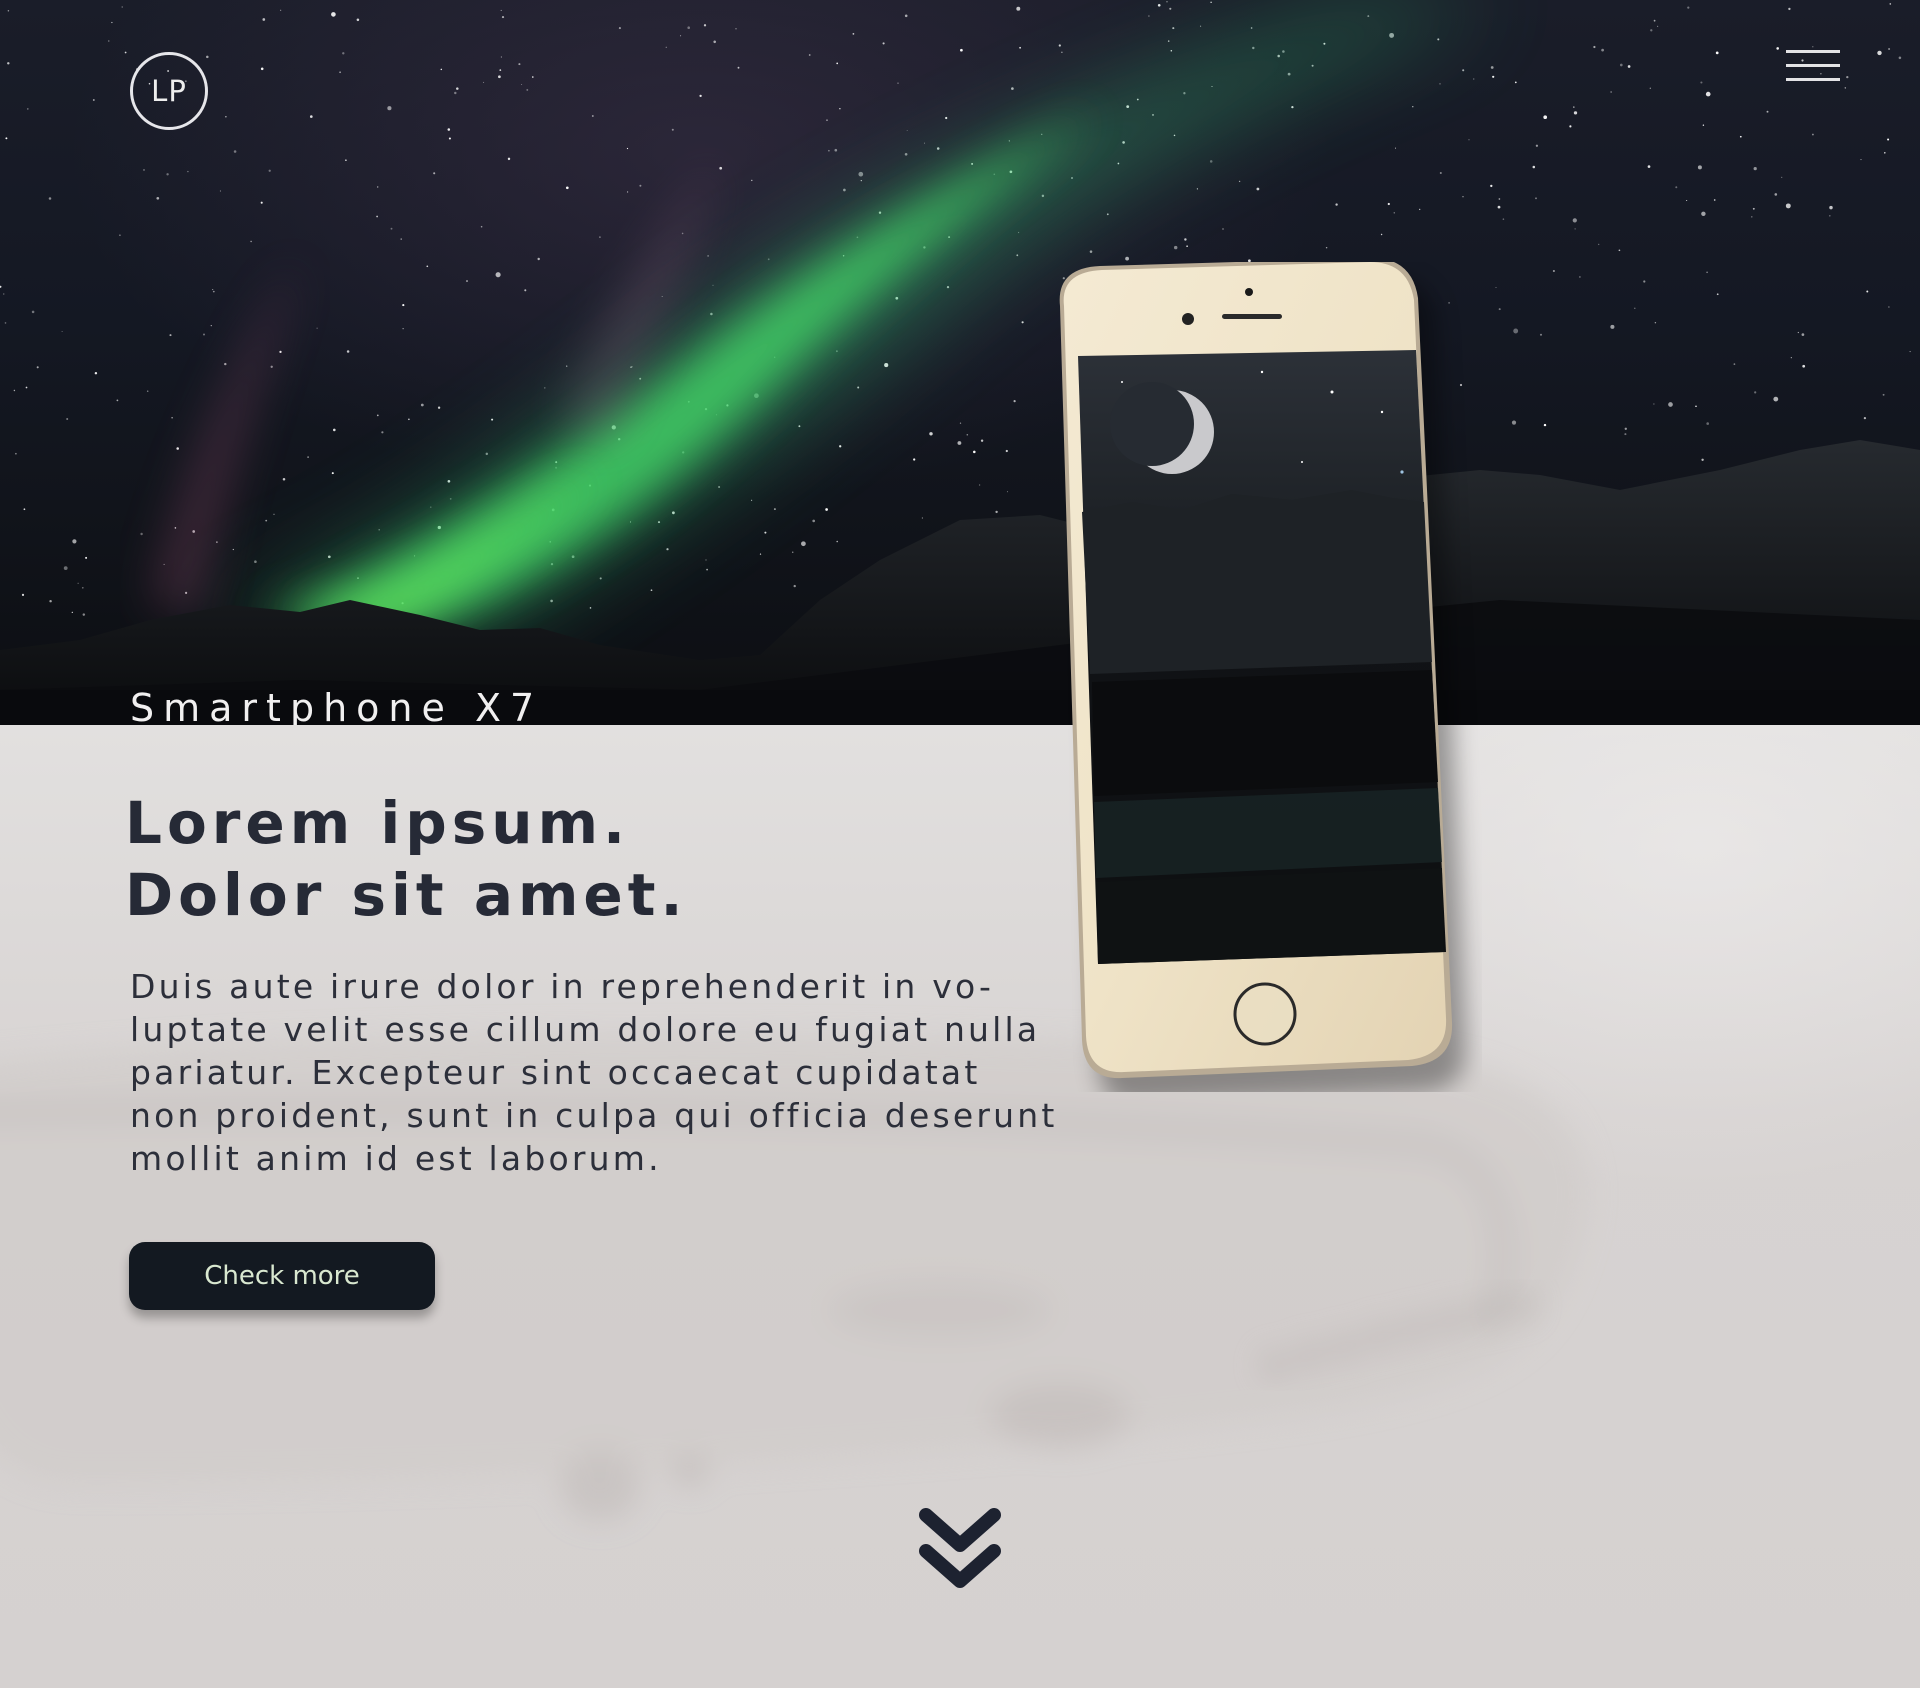 The height and width of the screenshot is (1688, 1920). I want to click on check-more-button: Check more, so click(282, 1276).